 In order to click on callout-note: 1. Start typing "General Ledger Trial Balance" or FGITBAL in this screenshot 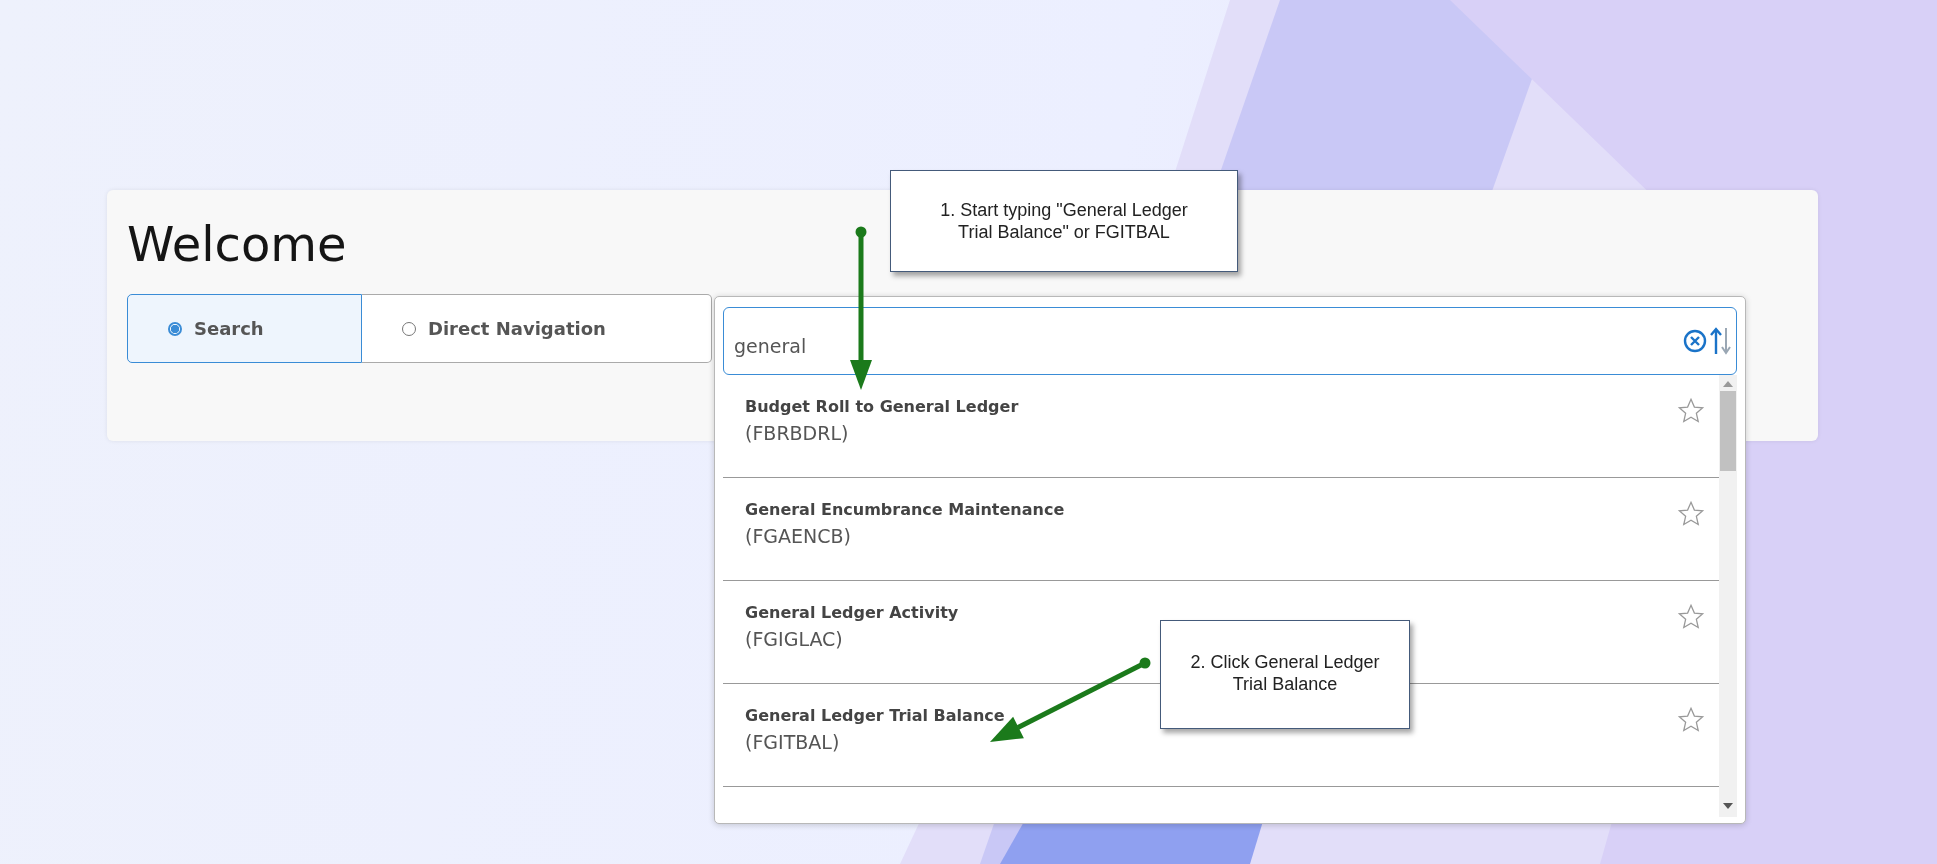, I will do `click(1064, 221)`.